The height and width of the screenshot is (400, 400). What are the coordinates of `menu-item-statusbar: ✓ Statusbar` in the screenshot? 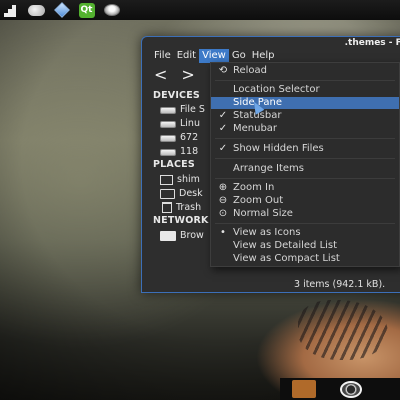 It's located at (305, 116).